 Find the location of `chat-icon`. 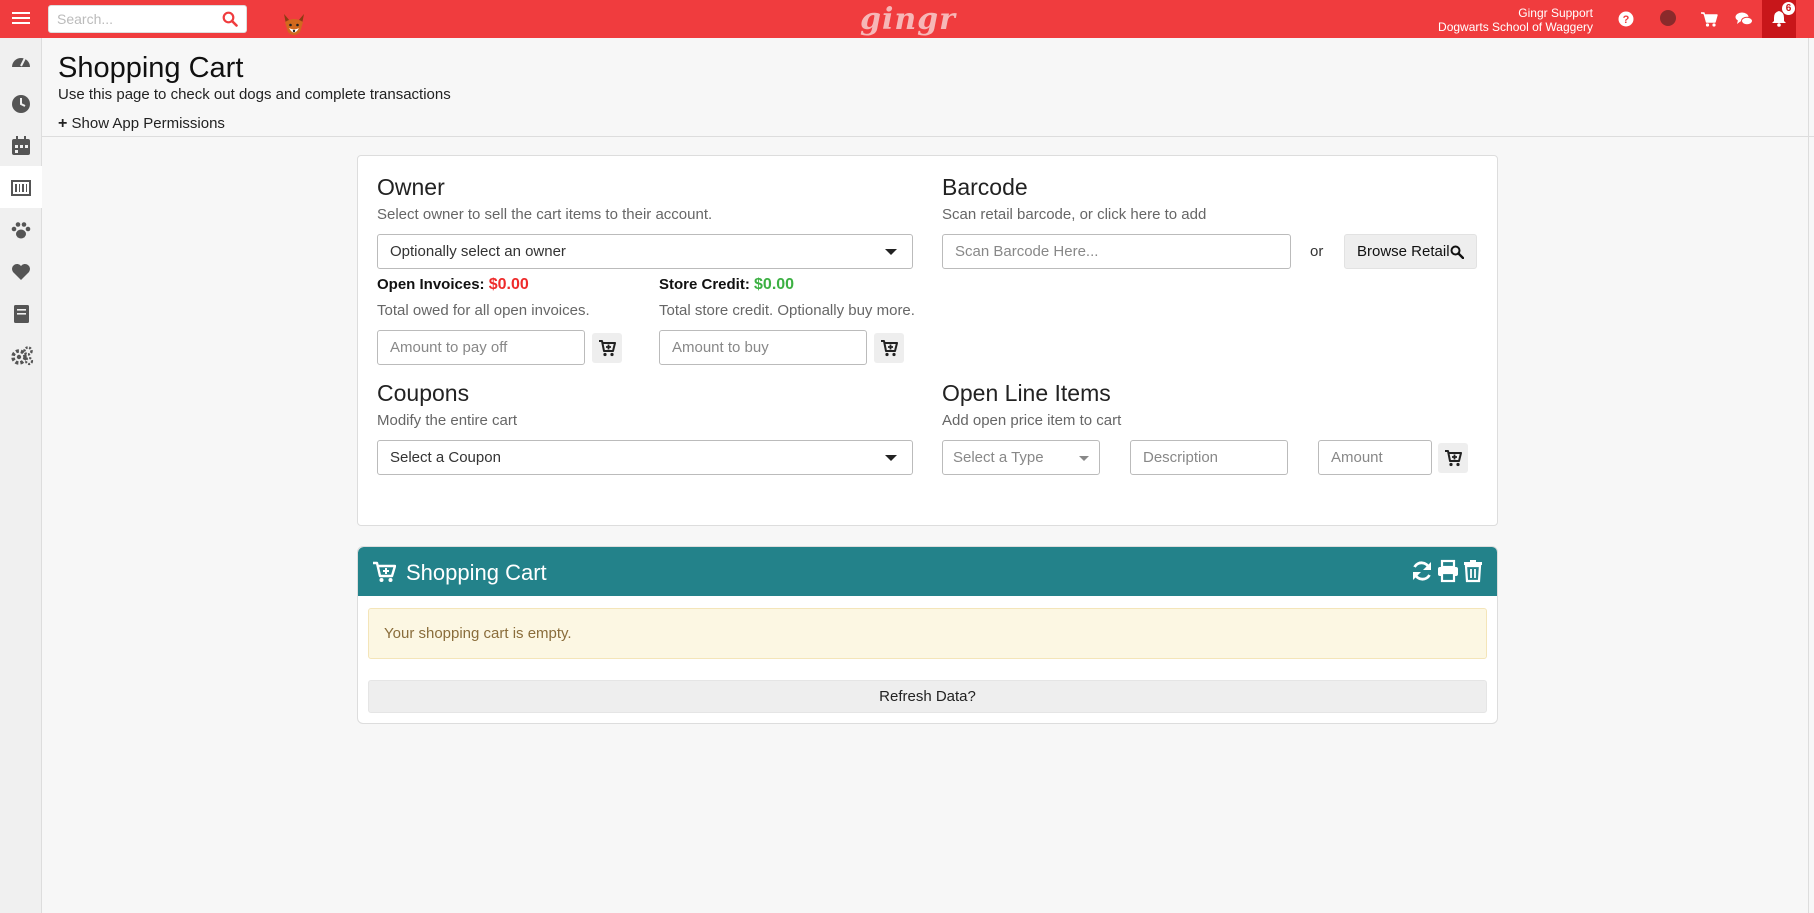

chat-icon is located at coordinates (1744, 19).